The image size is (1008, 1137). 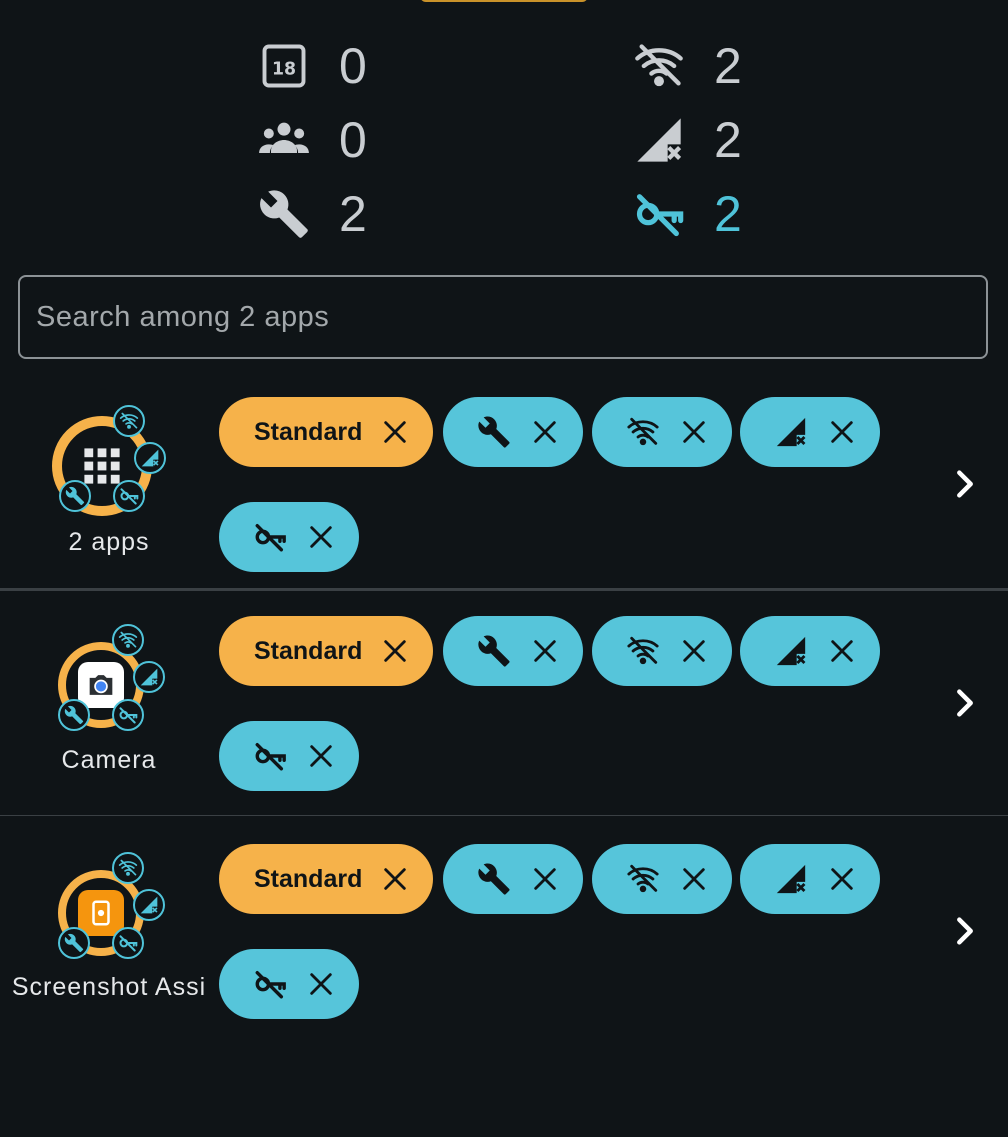 What do you see at coordinates (109, 987) in the screenshot?
I see `app-name: Screenshot Assi` at bounding box center [109, 987].